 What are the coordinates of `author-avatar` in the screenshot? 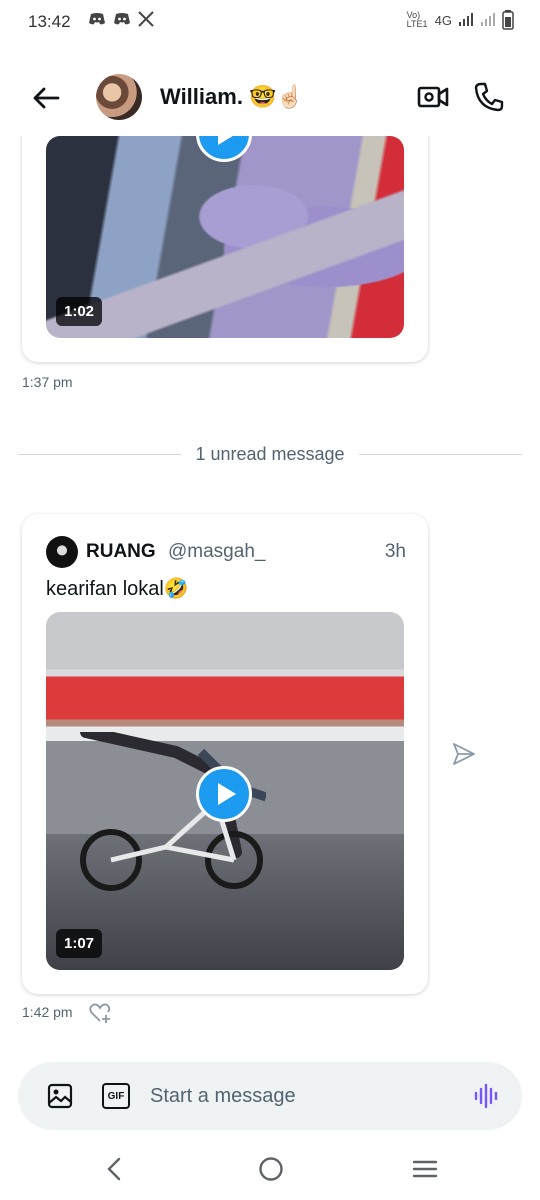 It's located at (62, 552).